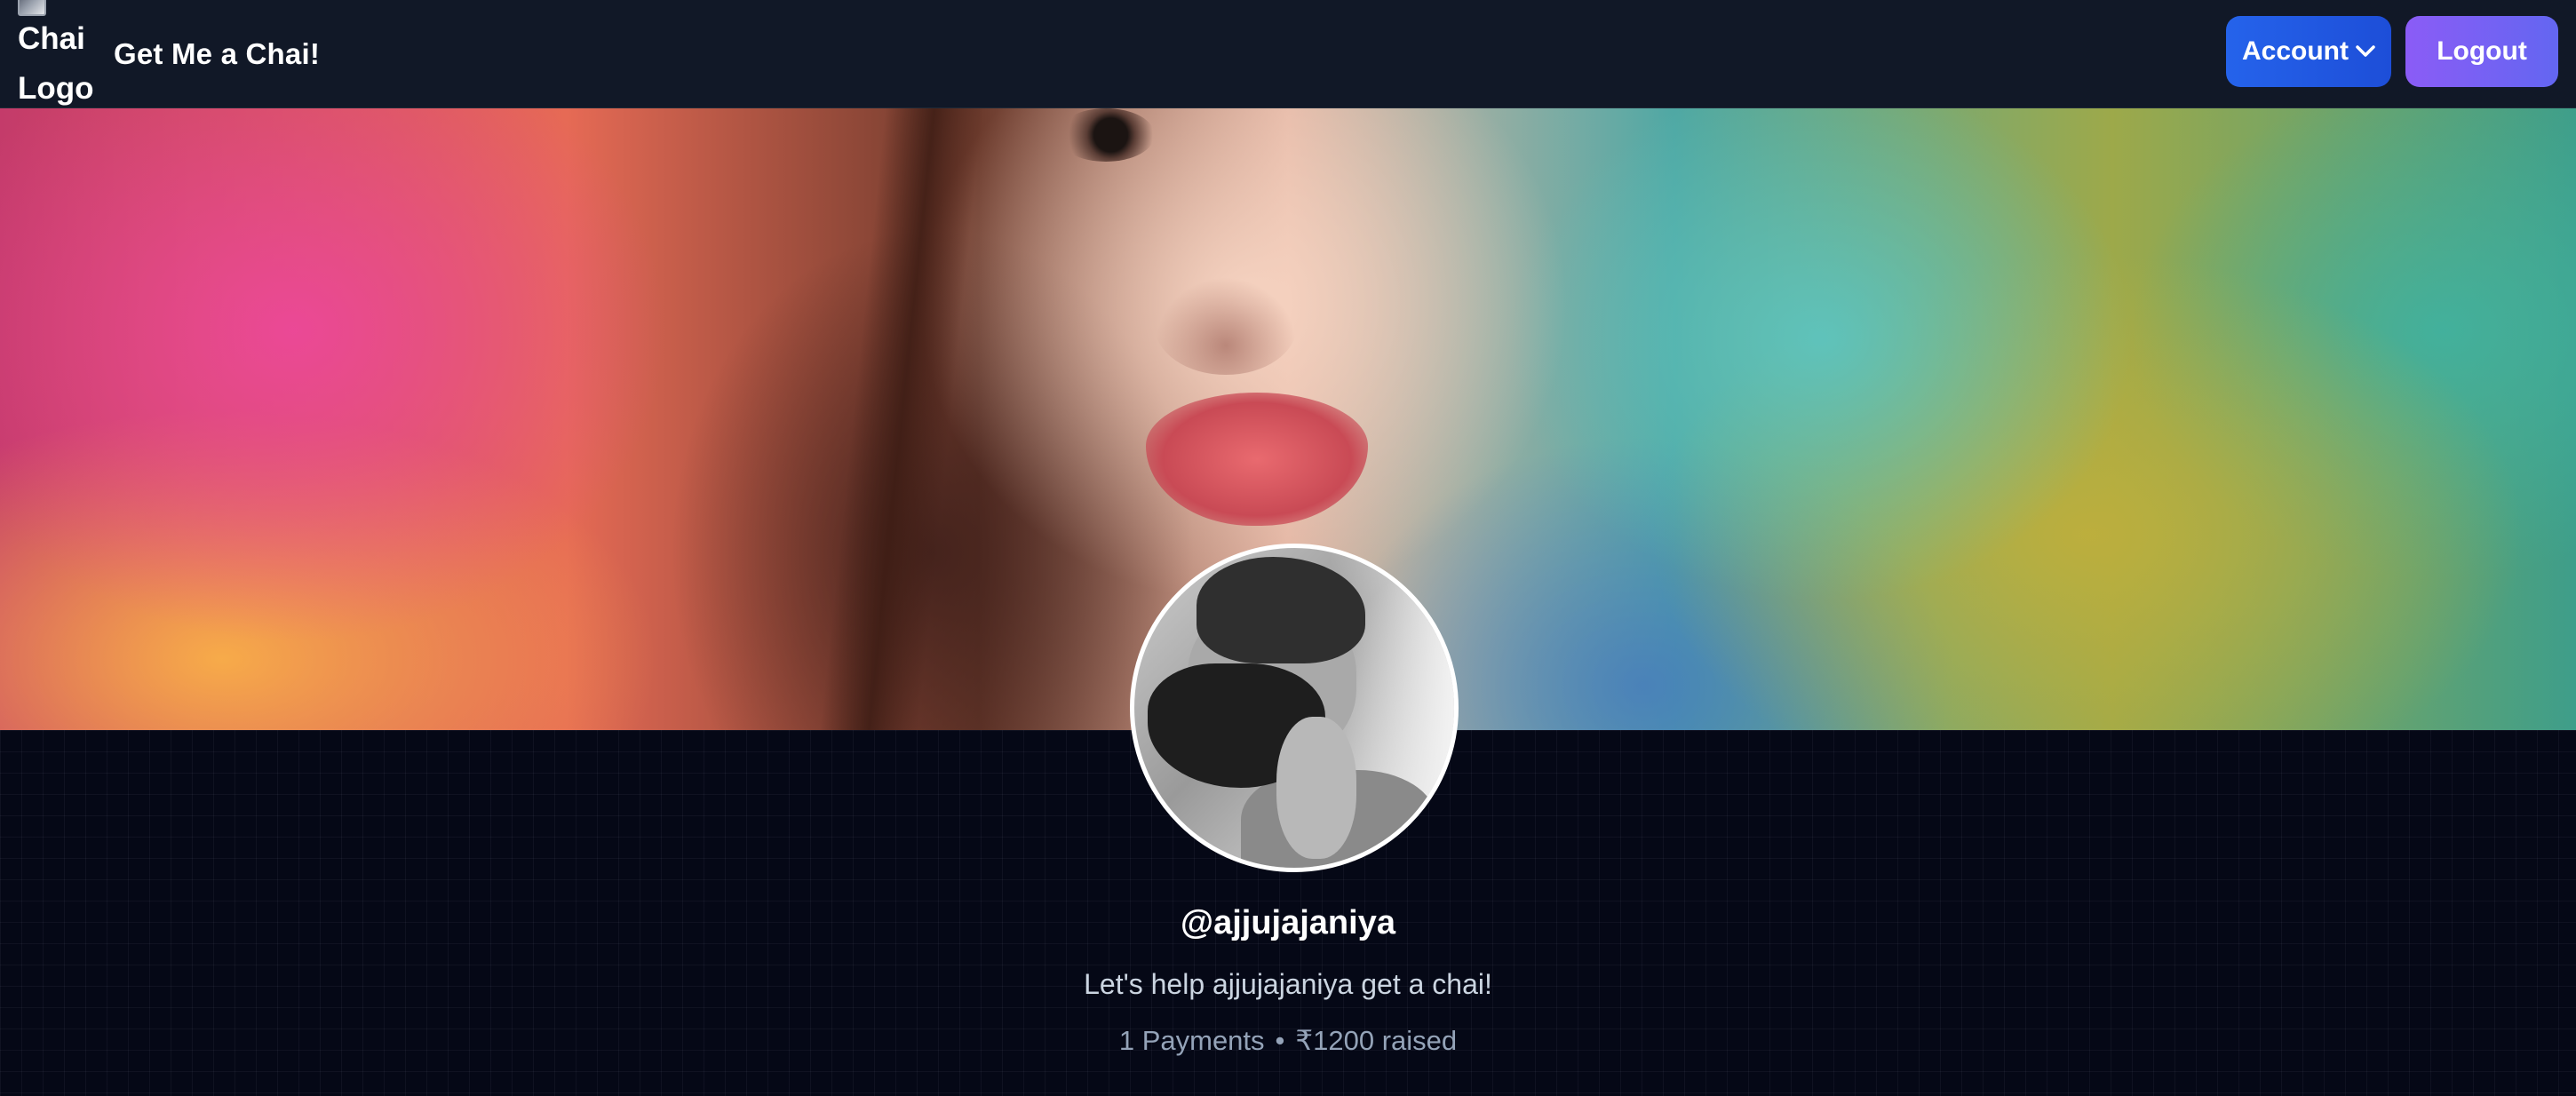 This screenshot has width=2576, height=1096. What do you see at coordinates (1376, 1040) in the screenshot?
I see `amount-raised: ₹1200 raised` at bounding box center [1376, 1040].